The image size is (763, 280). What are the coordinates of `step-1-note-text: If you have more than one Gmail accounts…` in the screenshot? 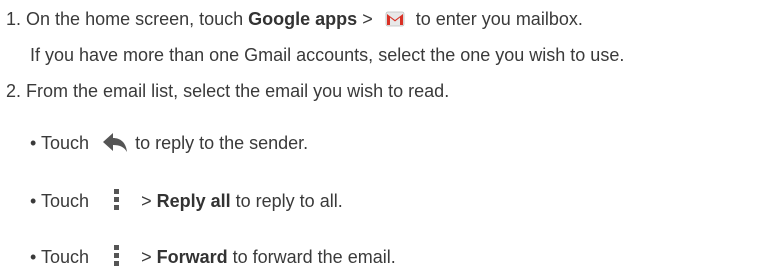 It's located at (327, 55).